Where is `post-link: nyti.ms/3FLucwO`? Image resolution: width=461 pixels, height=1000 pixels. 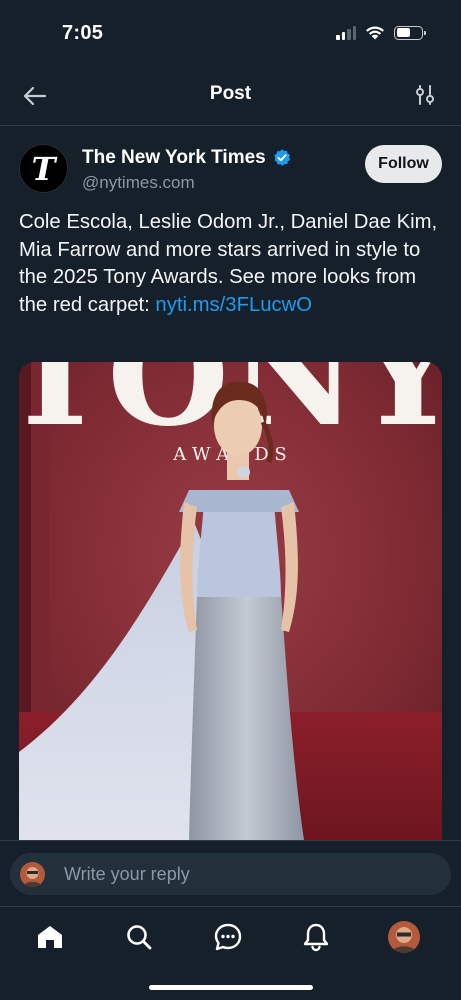
post-link: nyti.ms/3FLucwO is located at coordinates (233, 305).